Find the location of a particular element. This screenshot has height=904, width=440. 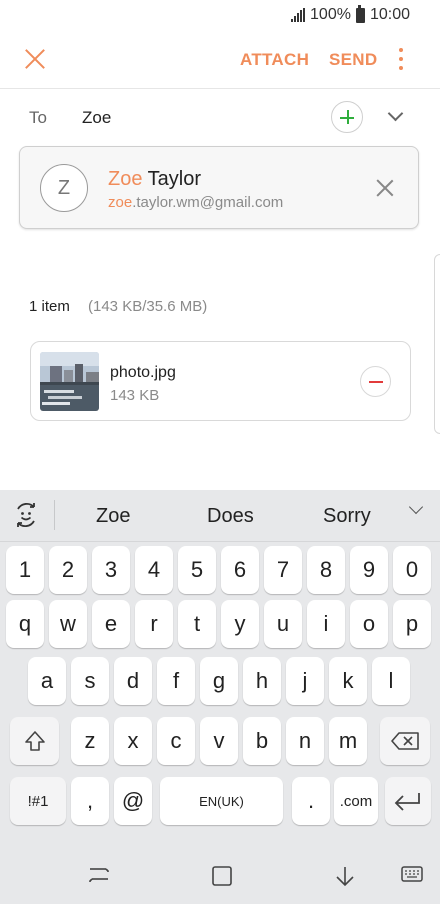

symbols-key: !#1 is located at coordinates (38, 801).